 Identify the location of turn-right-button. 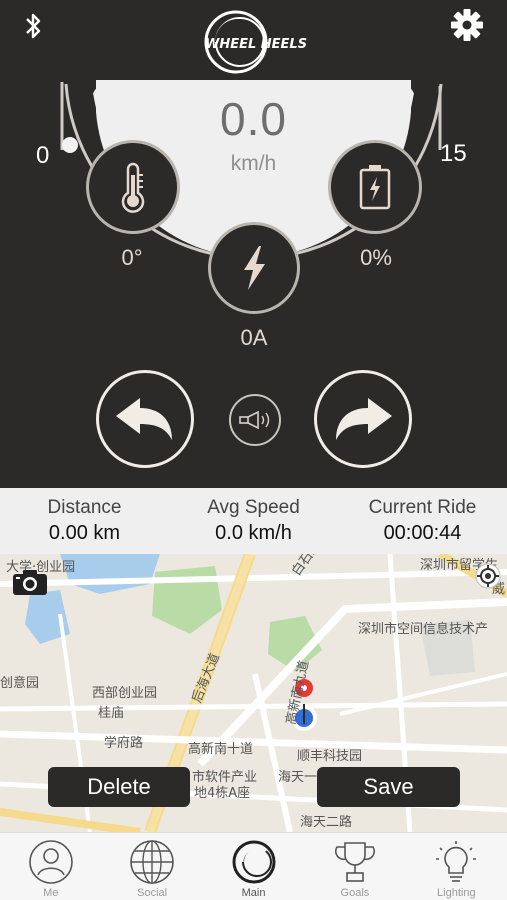
(363, 419).